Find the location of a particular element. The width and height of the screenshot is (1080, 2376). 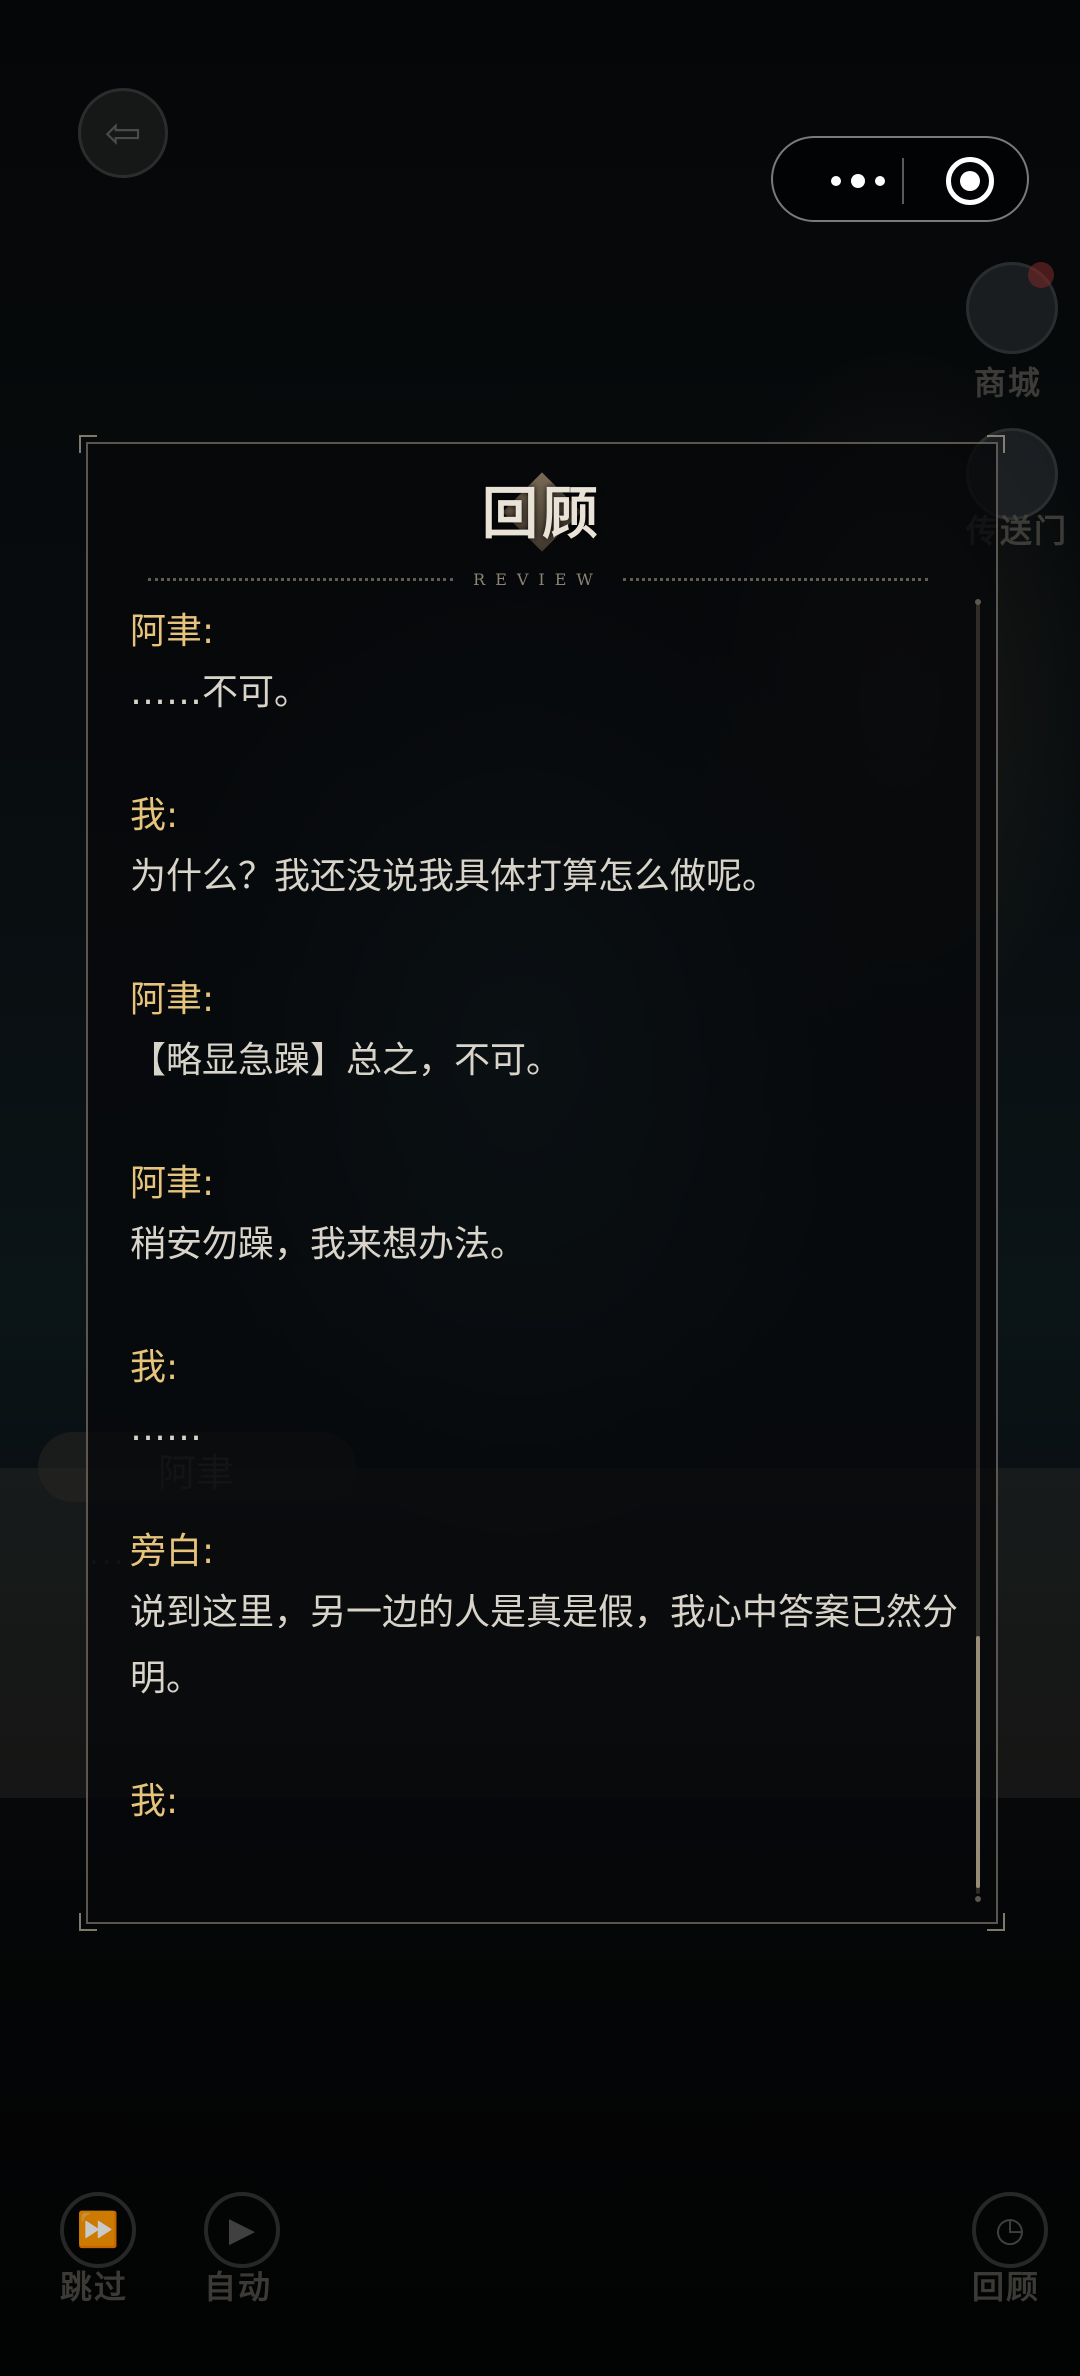

capsule-divider is located at coordinates (903, 181).